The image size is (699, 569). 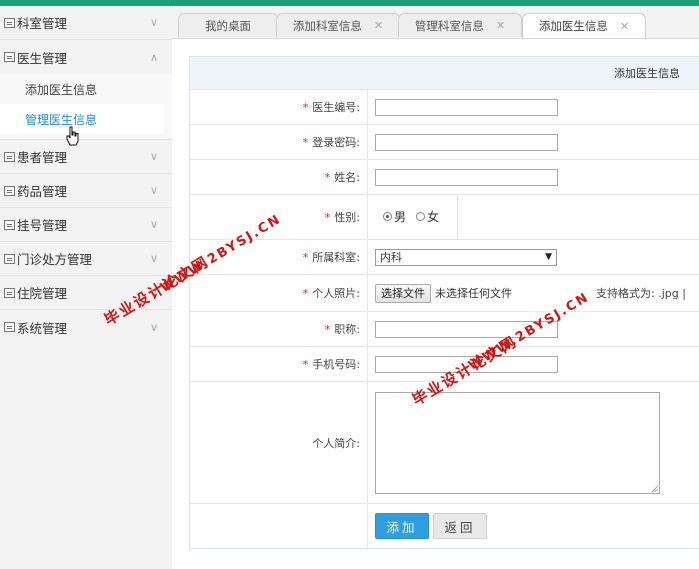 I want to click on tab-add-department: 添加科室信息 ✕, so click(x=338, y=25).